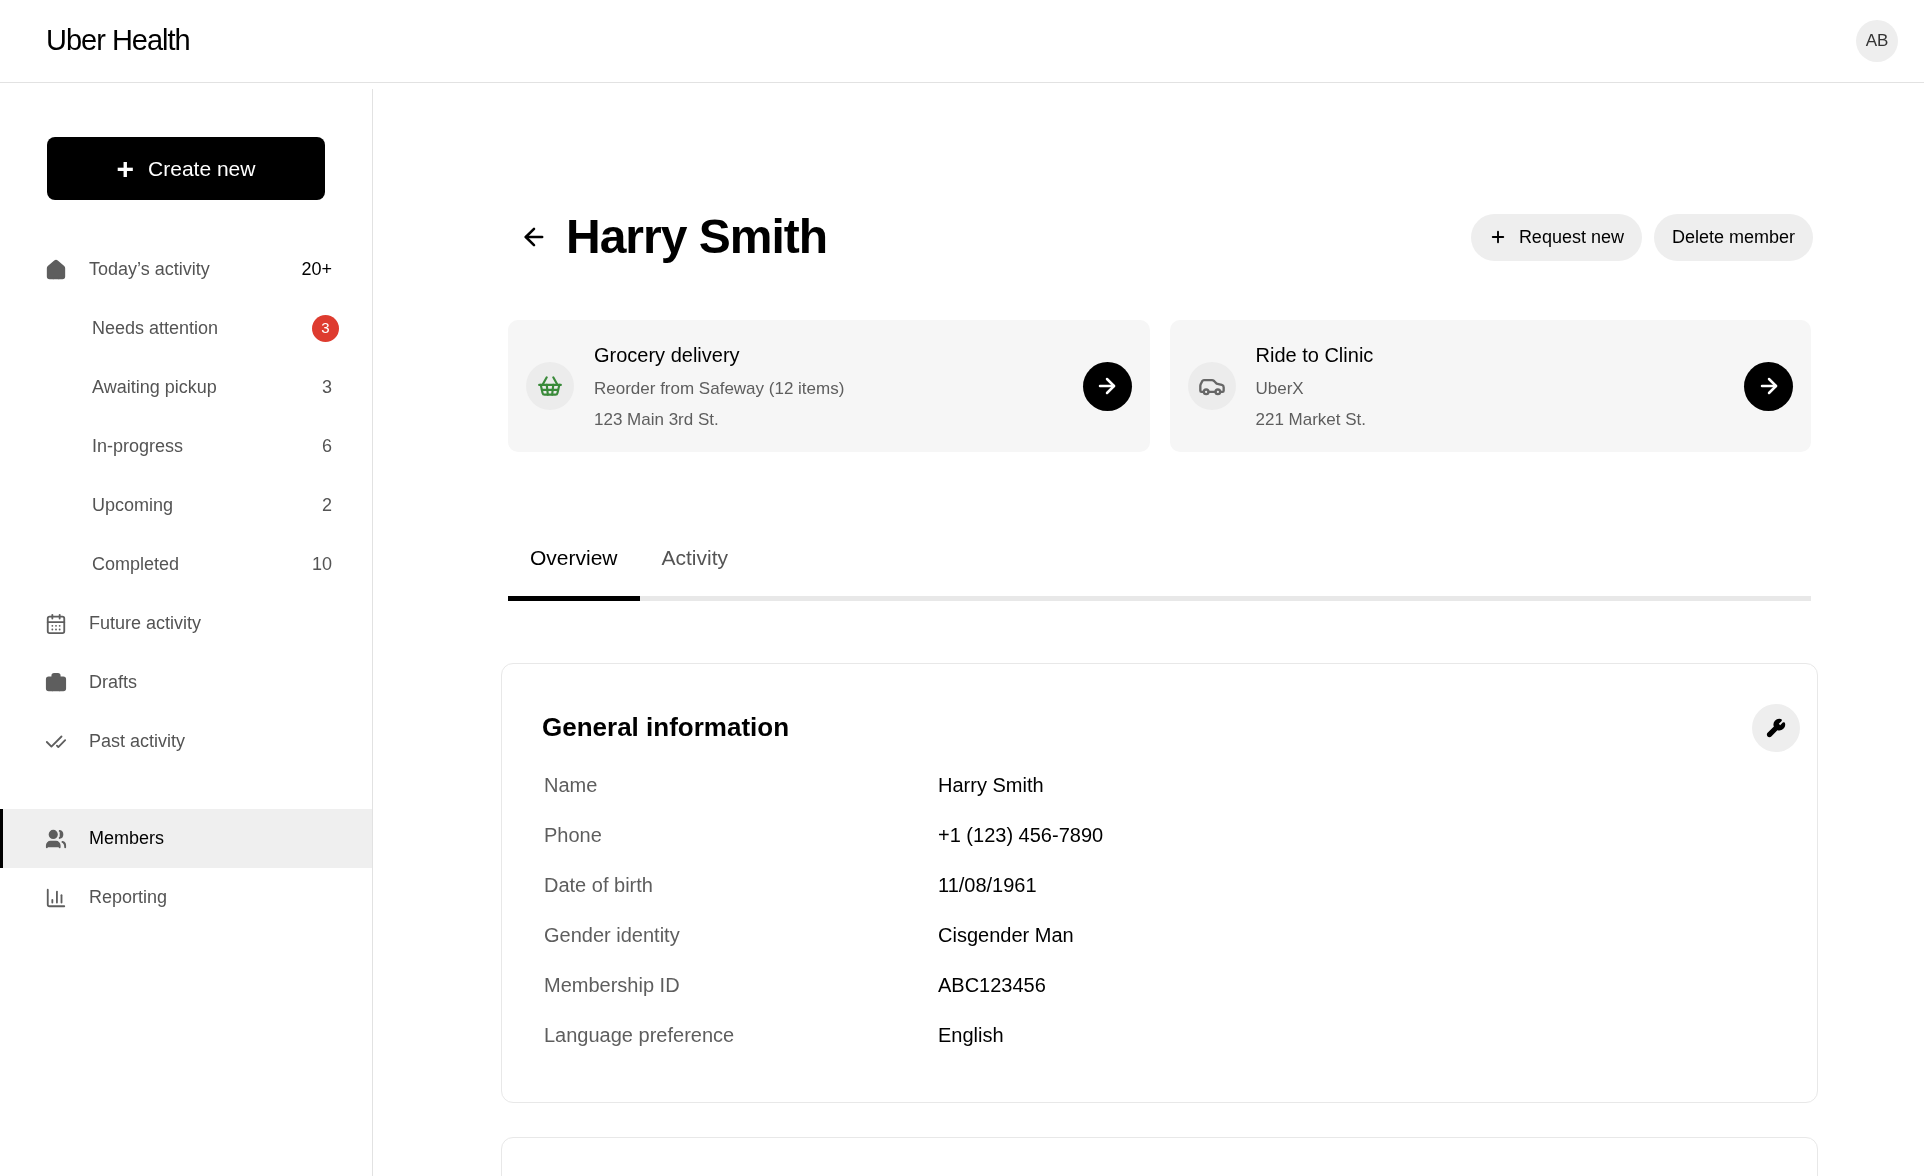 The image size is (1924, 1176). What do you see at coordinates (149, 269) in the screenshot?
I see `sidebar-label: Today’s activity` at bounding box center [149, 269].